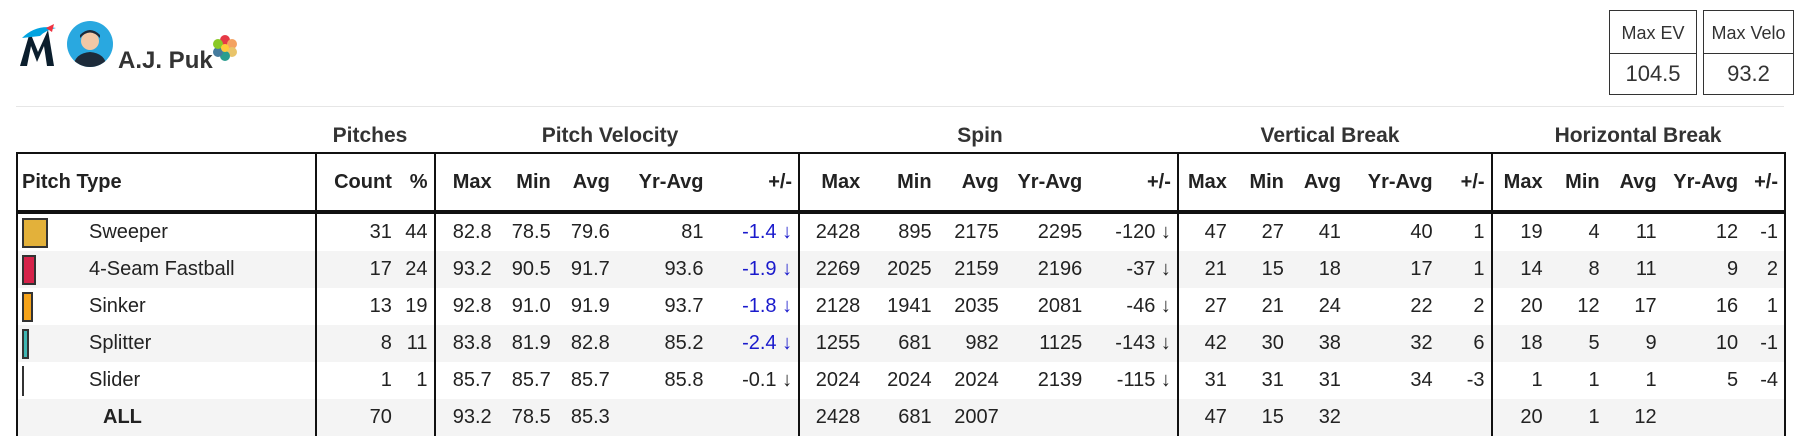  What do you see at coordinates (1046, 343) in the screenshot?
I see `spin-yr-avg: 1125` at bounding box center [1046, 343].